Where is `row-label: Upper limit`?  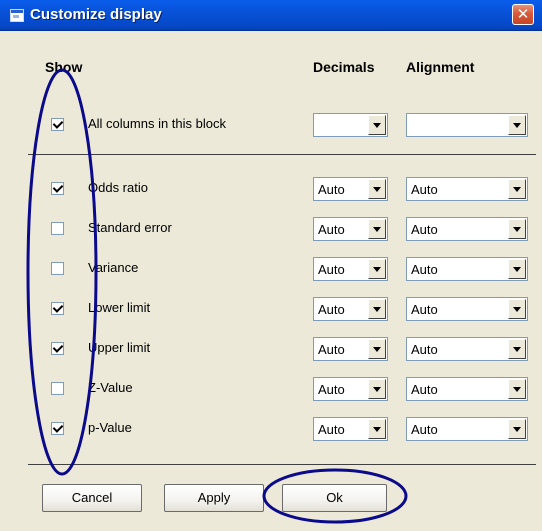
row-label: Upper limit is located at coordinates (119, 347).